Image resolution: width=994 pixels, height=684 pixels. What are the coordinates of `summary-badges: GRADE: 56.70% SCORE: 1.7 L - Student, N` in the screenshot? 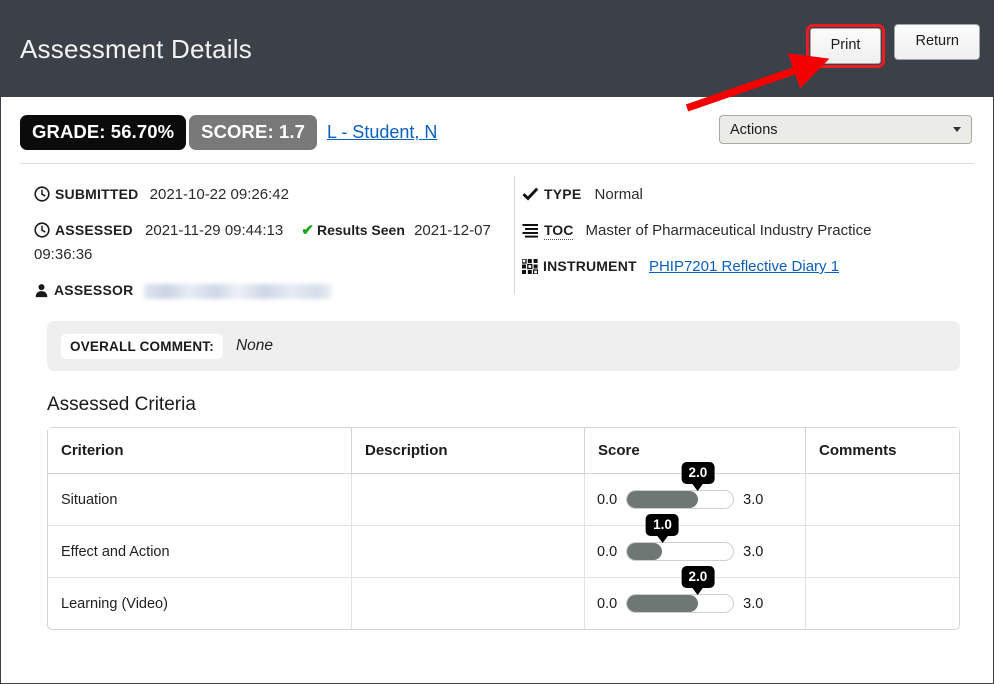 It's located at (228, 132).